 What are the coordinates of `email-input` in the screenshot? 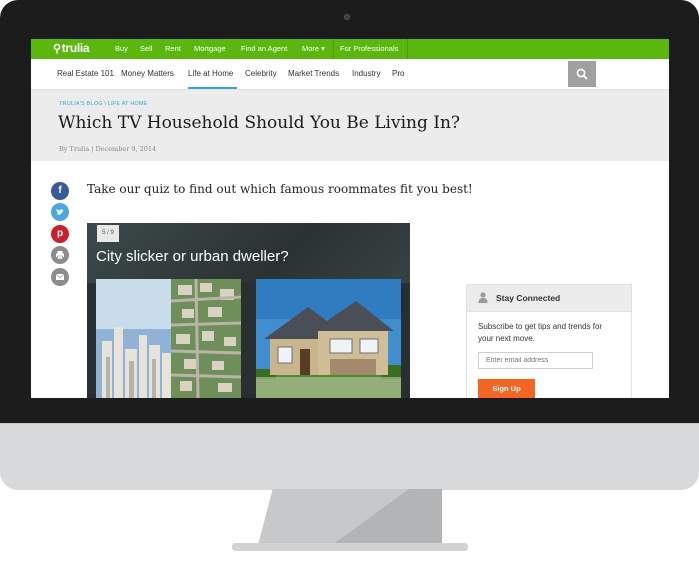 It's located at (535, 360).